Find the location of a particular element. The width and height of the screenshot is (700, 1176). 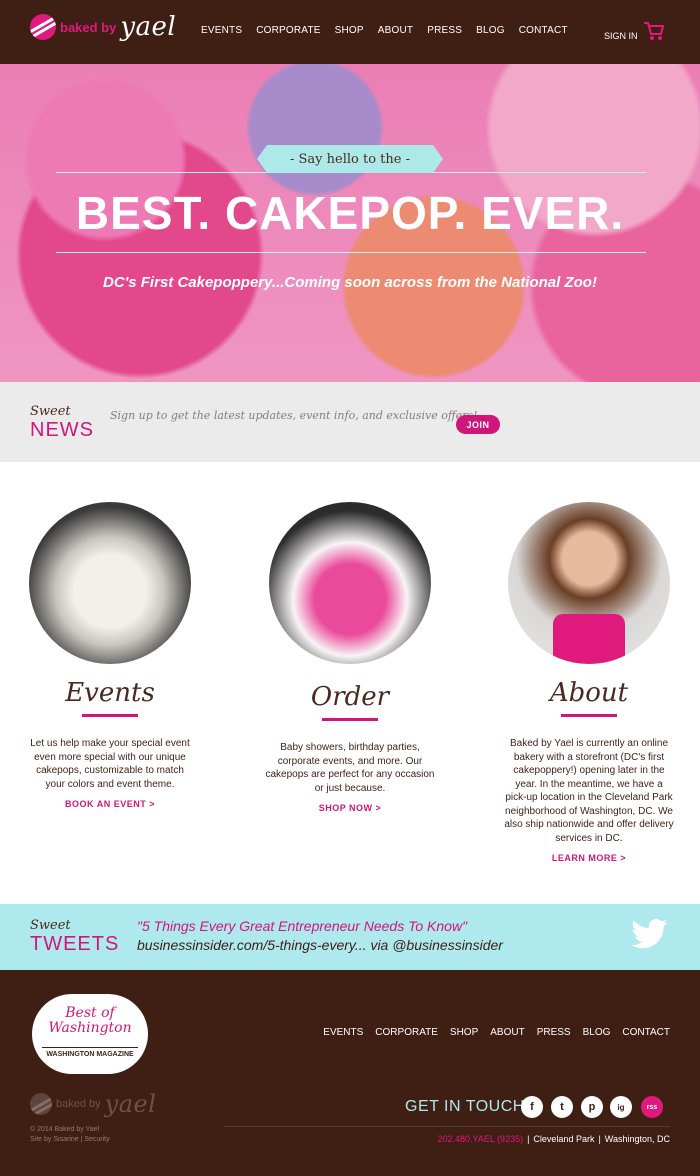

order-title: Order is located at coordinates (350, 697).